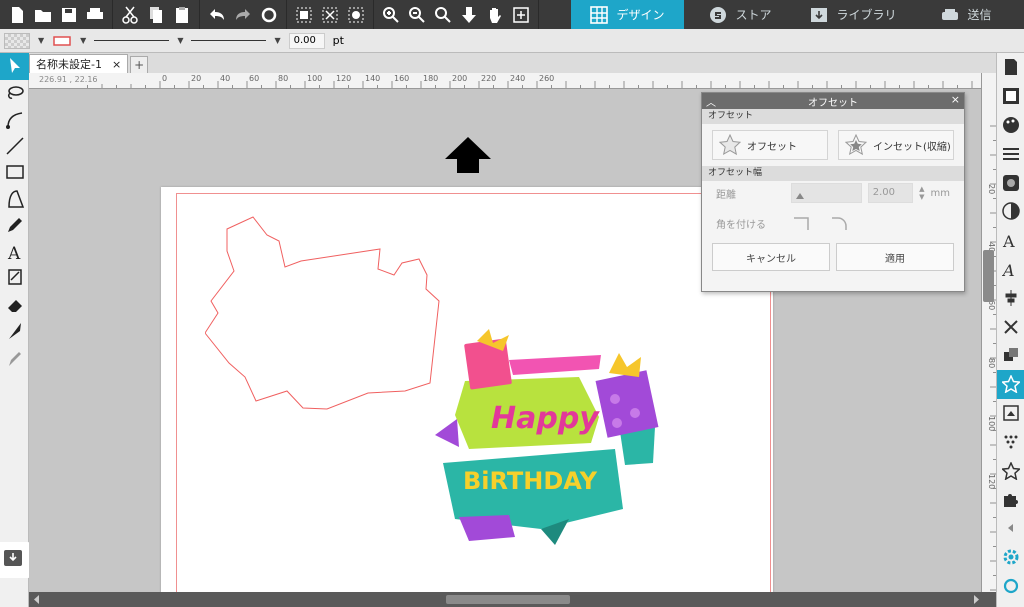  What do you see at coordinates (43, 15) in the screenshot?
I see `open-folder-icon` at bounding box center [43, 15].